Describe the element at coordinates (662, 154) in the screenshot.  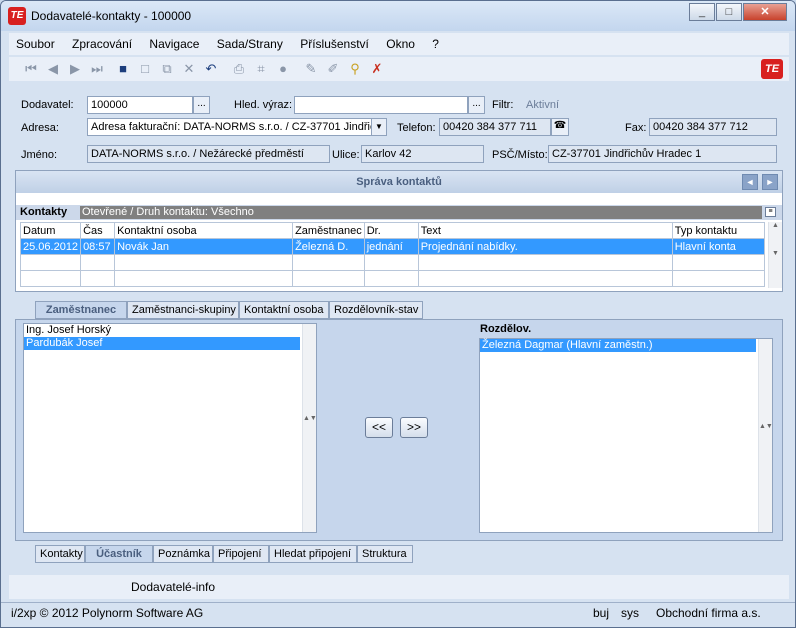
I see `psc-field: CZ-37701 Jindřichův Hradec 1` at that location.